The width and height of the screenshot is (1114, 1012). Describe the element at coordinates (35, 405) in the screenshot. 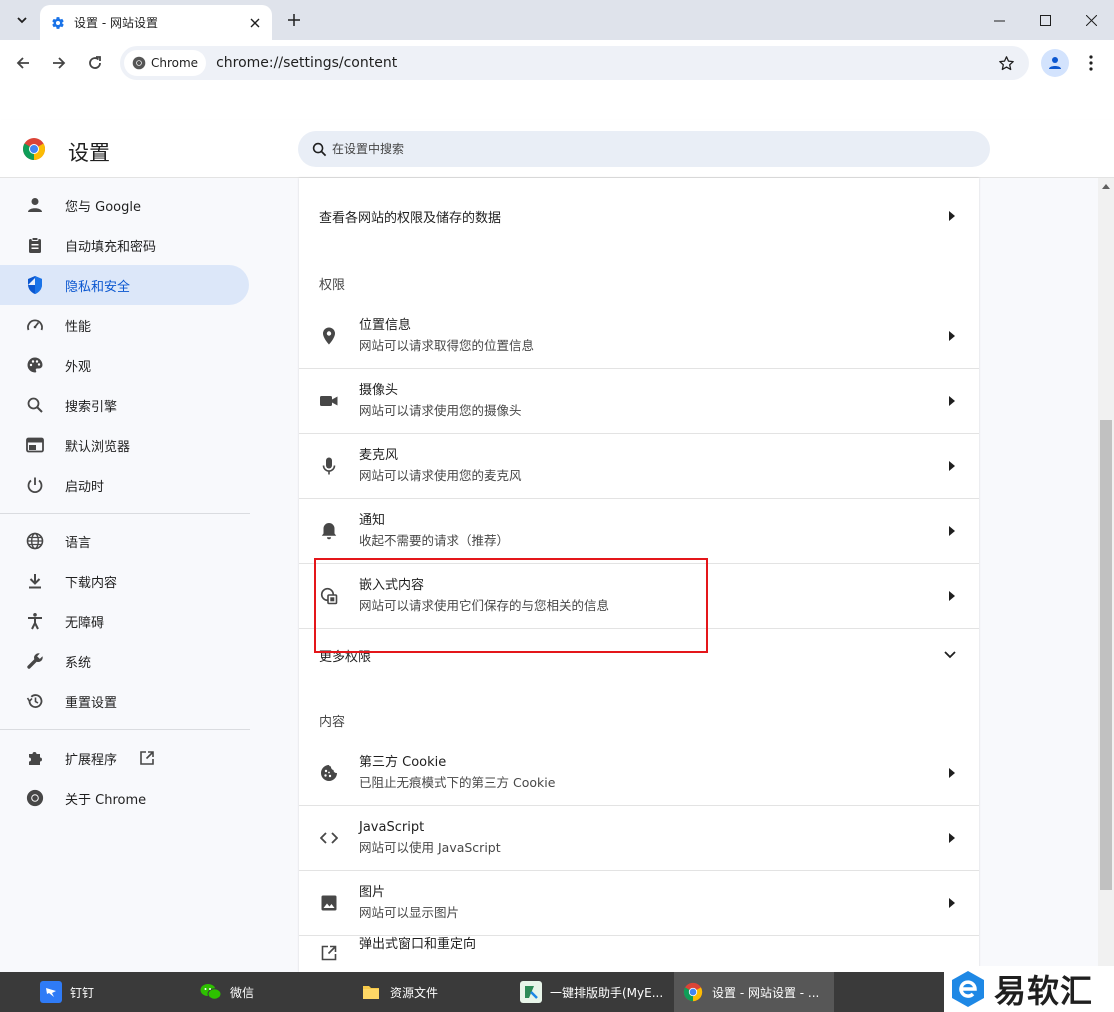

I see `search-icon` at that location.